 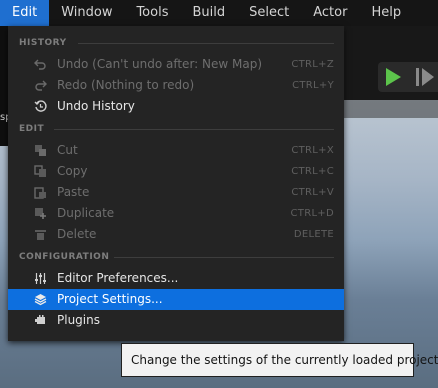 What do you see at coordinates (176, 64) in the screenshot?
I see `menu-item-undo: Undo (Can't undo after: New Map) CTRL+Z` at bounding box center [176, 64].